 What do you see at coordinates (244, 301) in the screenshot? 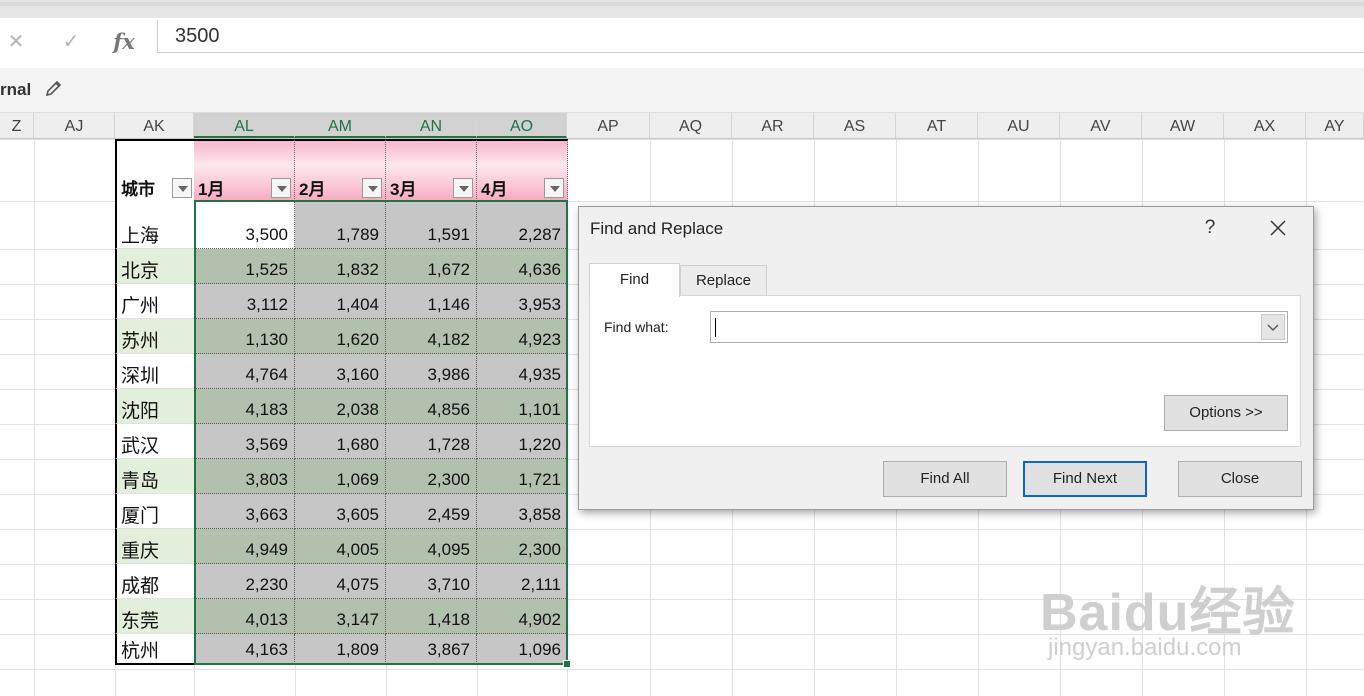
I see `value-cell: 3,112` at bounding box center [244, 301].